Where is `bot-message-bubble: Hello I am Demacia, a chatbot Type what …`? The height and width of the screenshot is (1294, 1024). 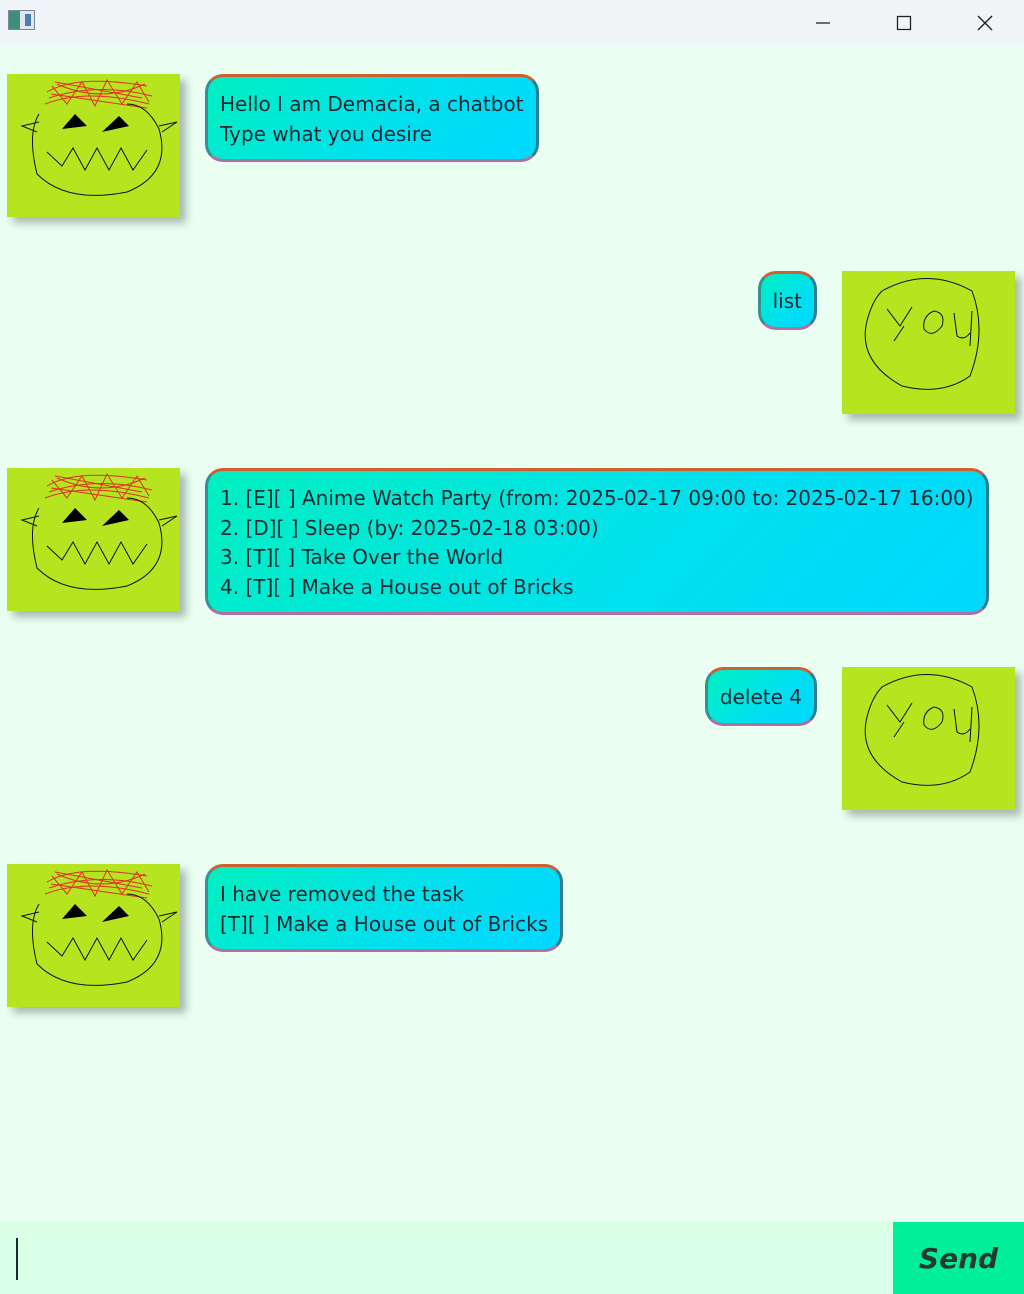 bot-message-bubble: Hello I am Demacia, a chatbot Type what … is located at coordinates (372, 118).